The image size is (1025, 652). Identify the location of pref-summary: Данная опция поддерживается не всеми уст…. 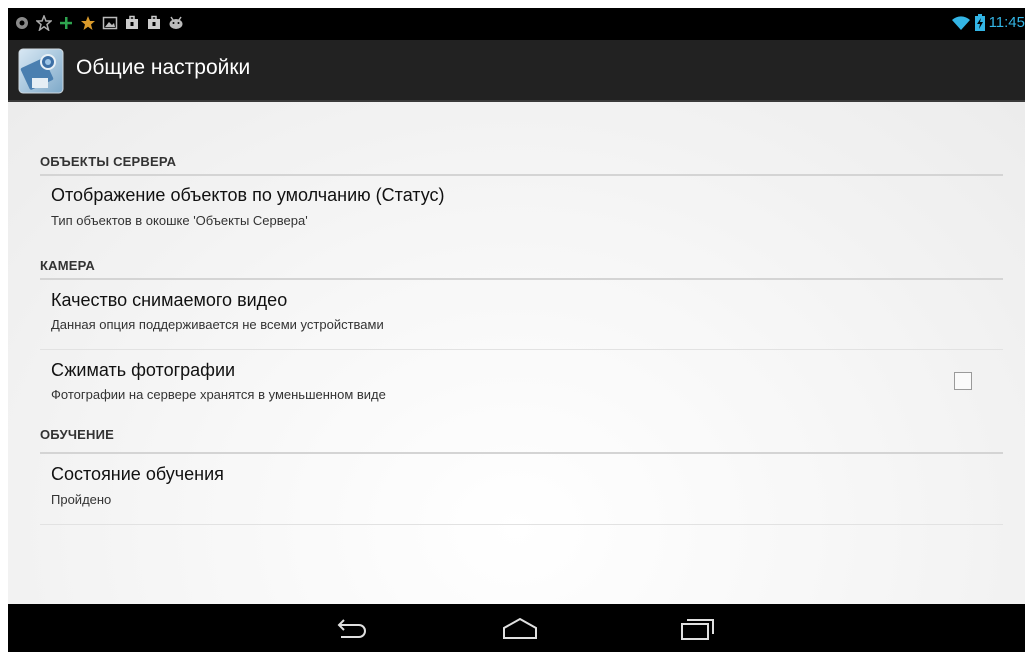
(217, 324).